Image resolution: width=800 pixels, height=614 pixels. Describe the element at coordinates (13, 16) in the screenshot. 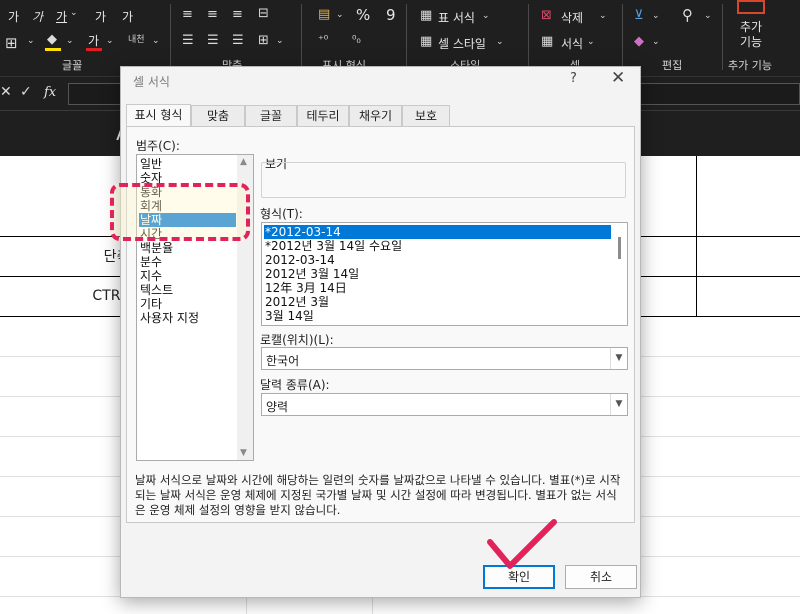

I see `bold-button: 가` at that location.